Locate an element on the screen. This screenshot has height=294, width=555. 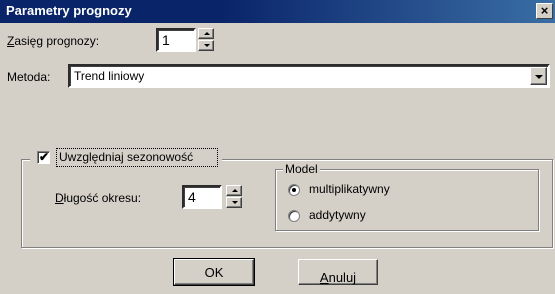
method-label: Metoda: is located at coordinates (29, 77).